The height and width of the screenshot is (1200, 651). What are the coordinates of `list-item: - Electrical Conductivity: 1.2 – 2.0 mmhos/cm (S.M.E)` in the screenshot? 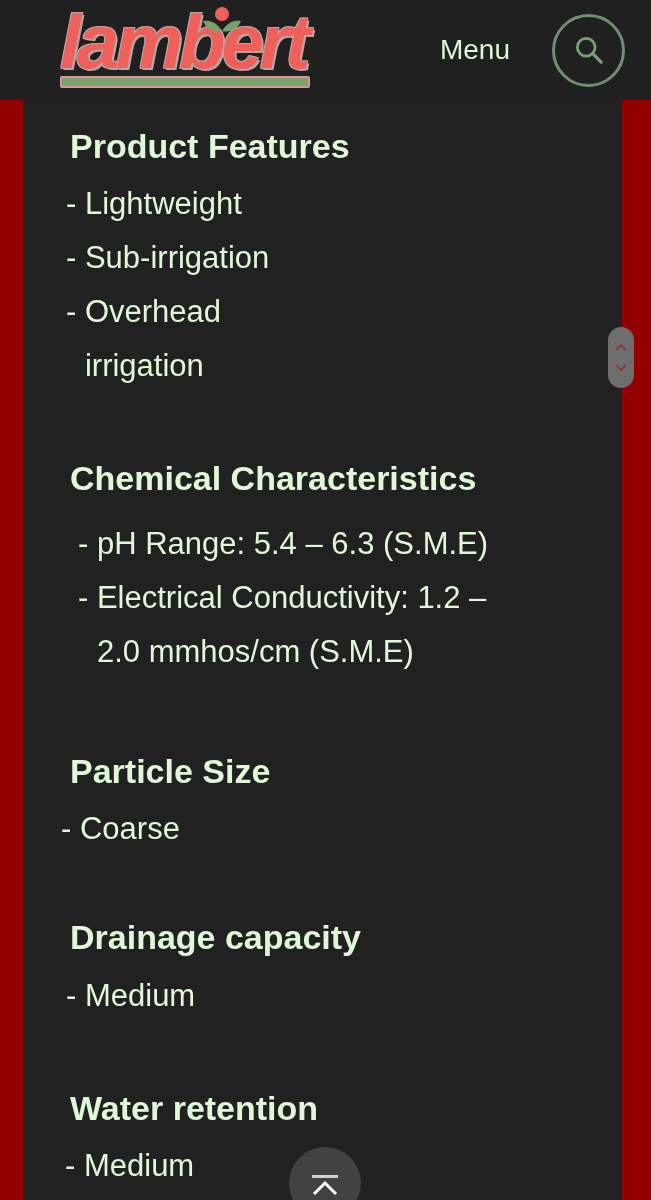 It's located at (283, 625).